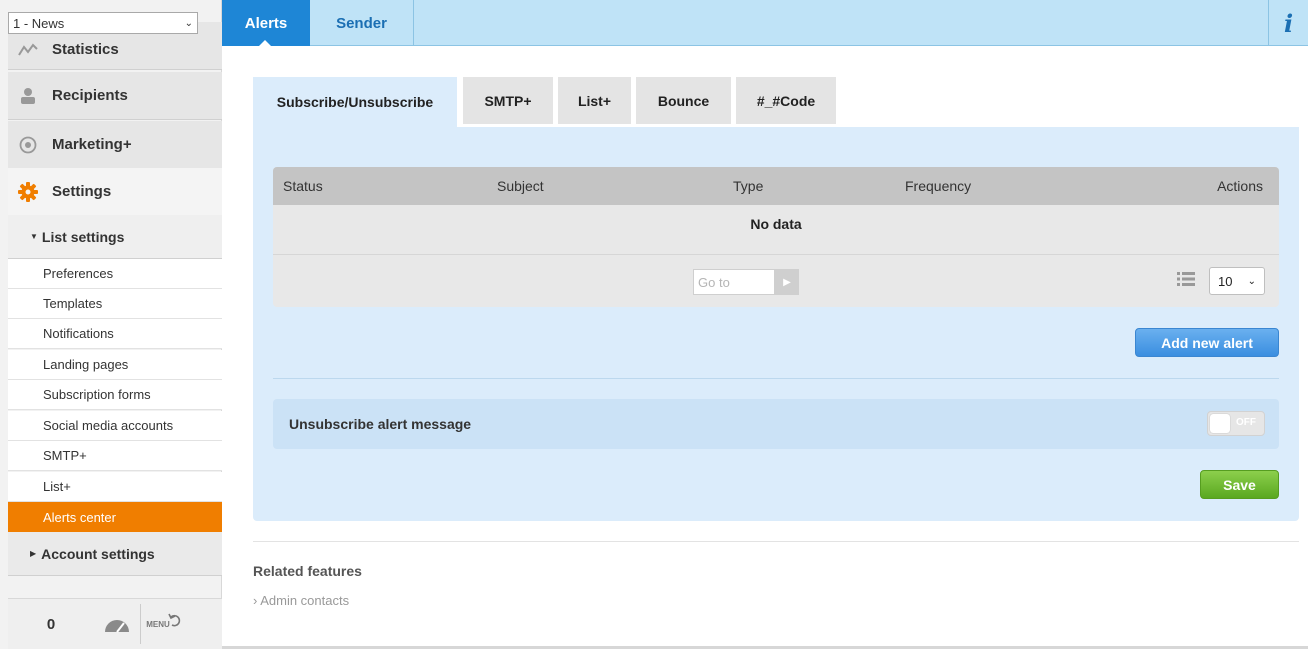 The height and width of the screenshot is (649, 1308). Describe the element at coordinates (39, 23) in the screenshot. I see `list-select-value: 1 - News` at that location.